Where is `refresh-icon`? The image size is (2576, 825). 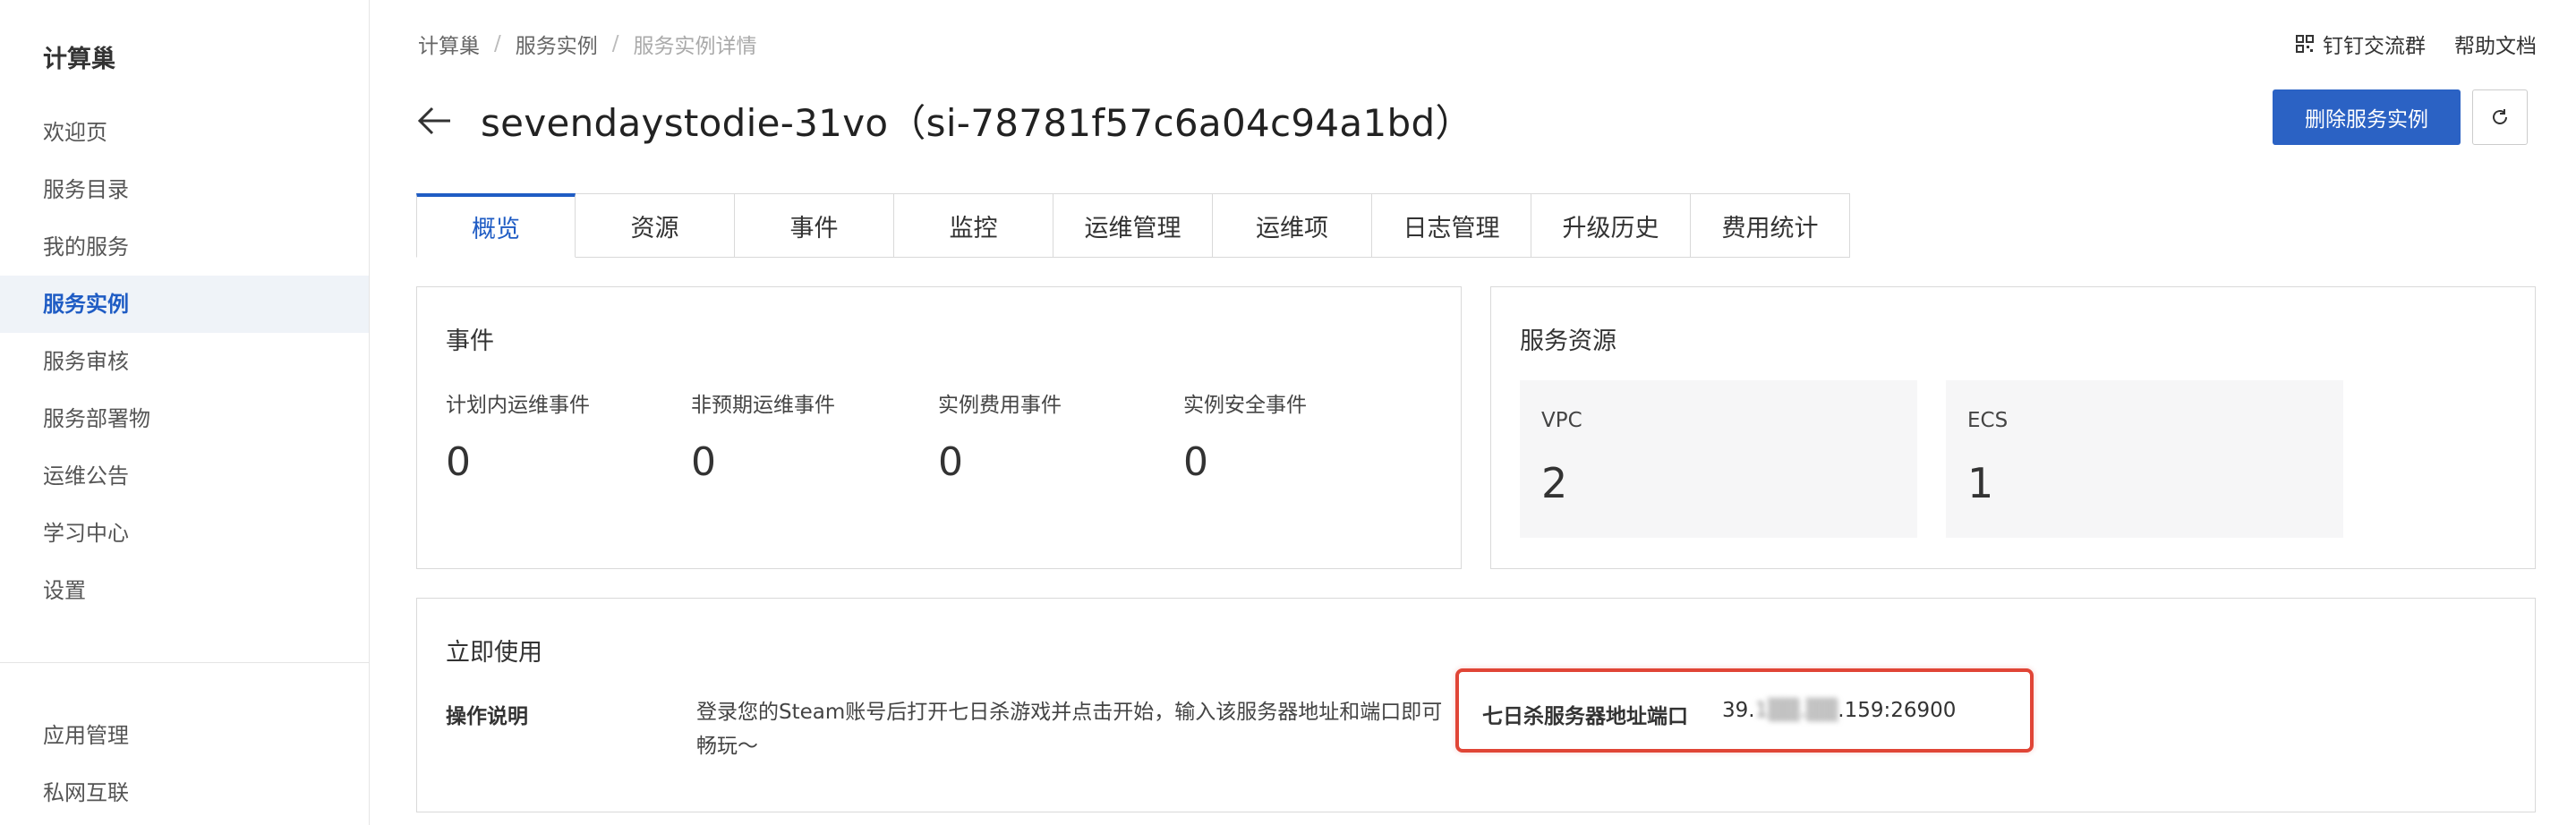 refresh-icon is located at coordinates (2500, 117).